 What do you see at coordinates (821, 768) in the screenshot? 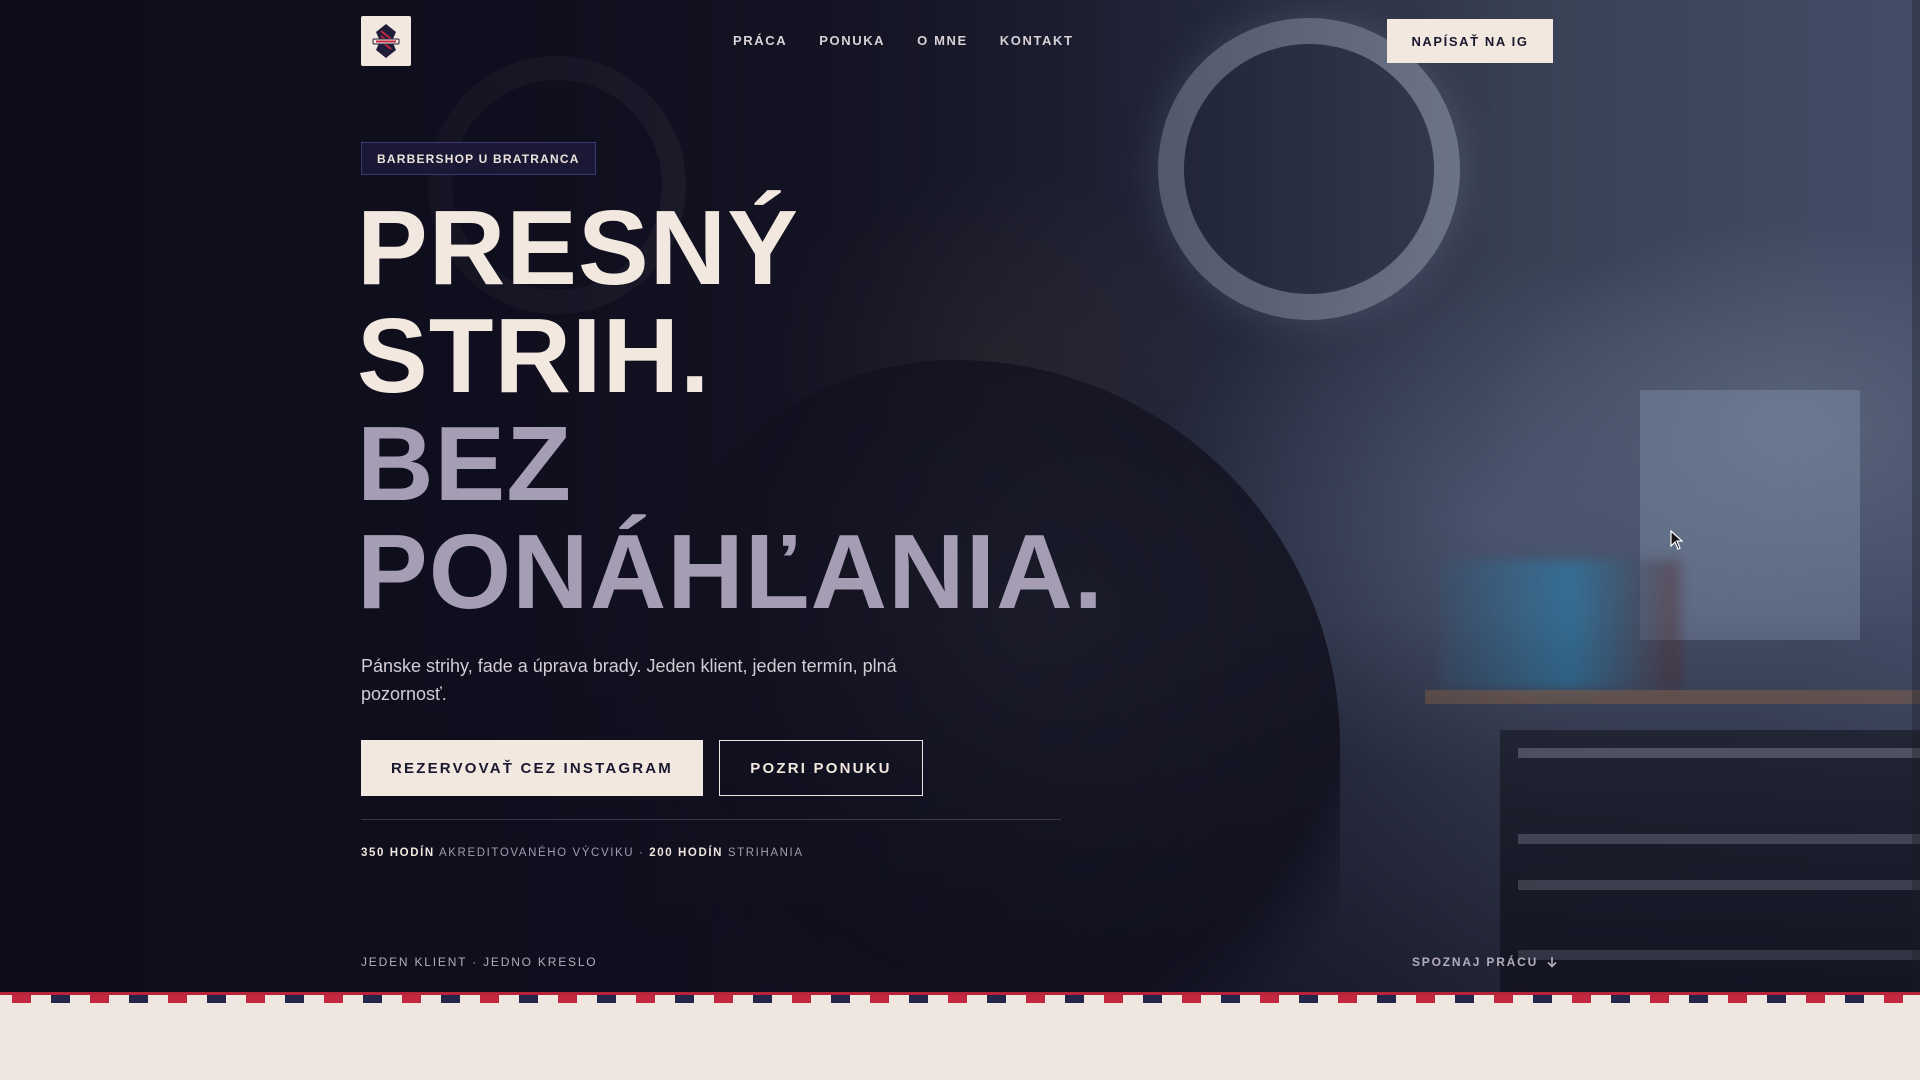
I see `view-offer-button: POZRI PONUKU` at bounding box center [821, 768].